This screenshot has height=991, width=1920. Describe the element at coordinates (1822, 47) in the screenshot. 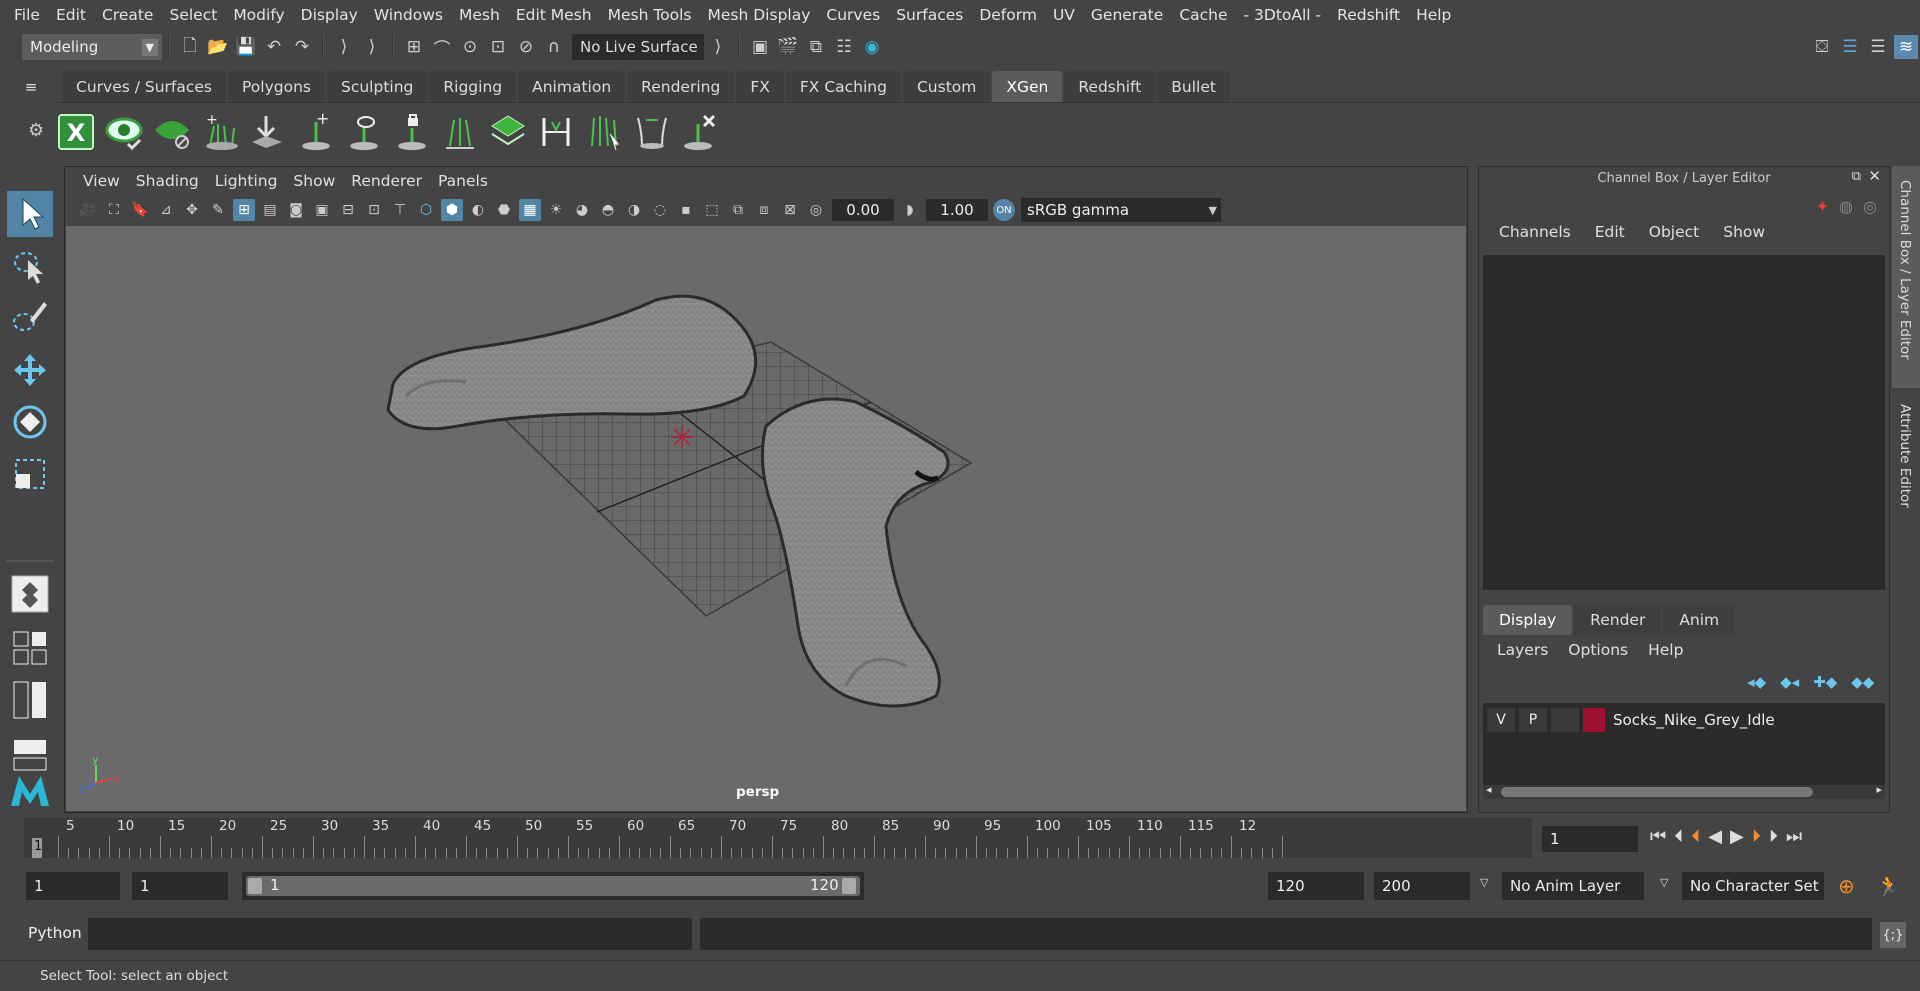

I see `workspace-icon: ⛋` at that location.